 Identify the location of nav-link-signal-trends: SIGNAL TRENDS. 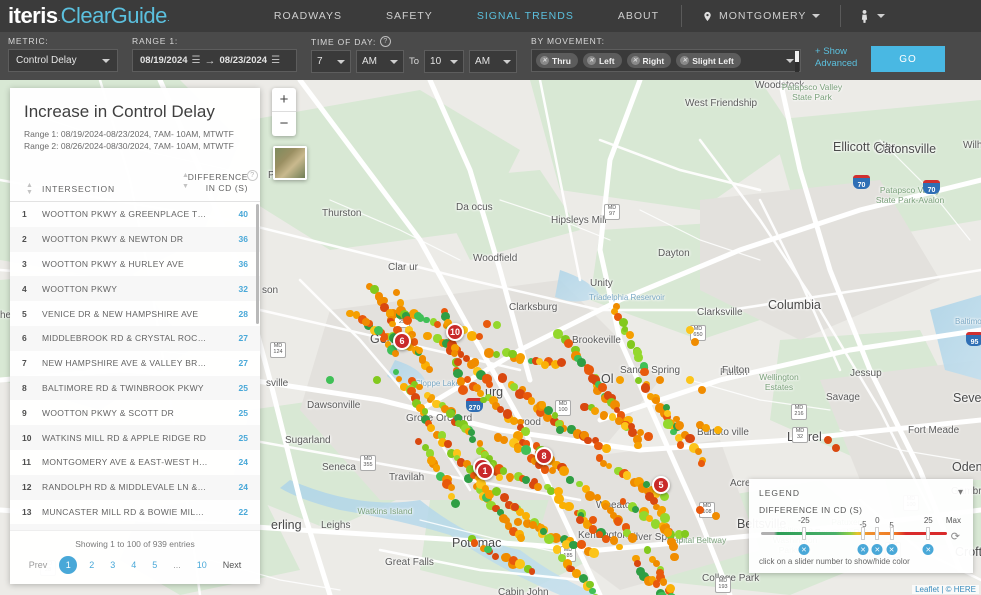
(525, 16).